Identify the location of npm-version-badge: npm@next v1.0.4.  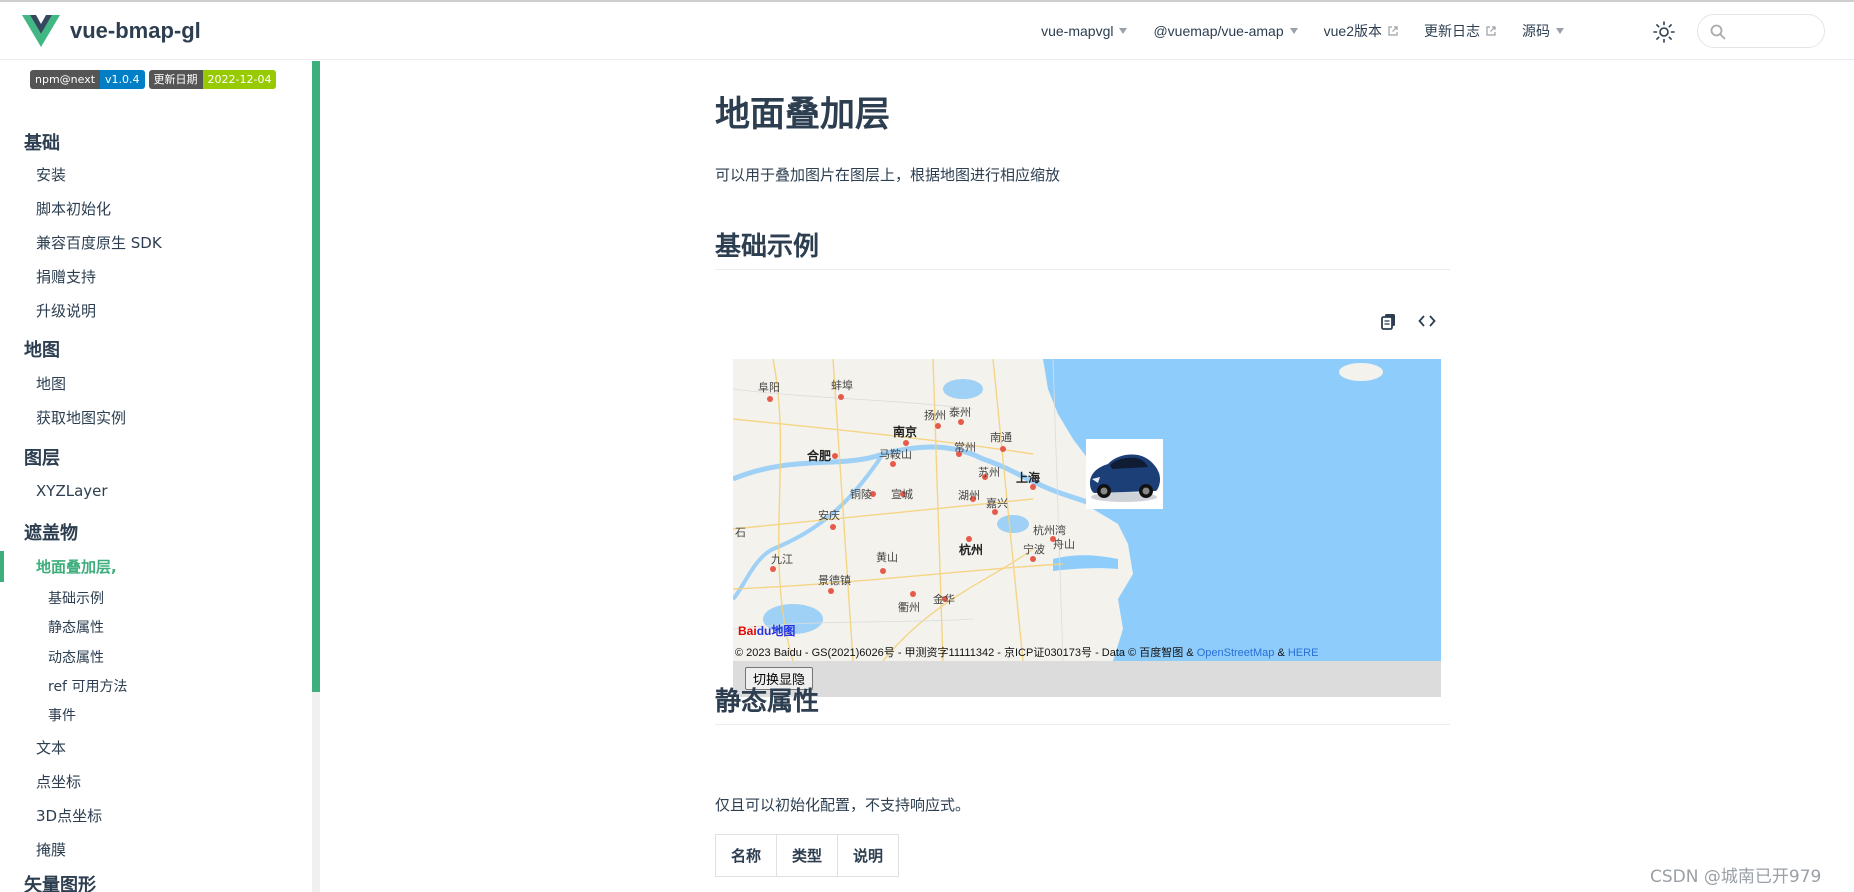
(87, 79).